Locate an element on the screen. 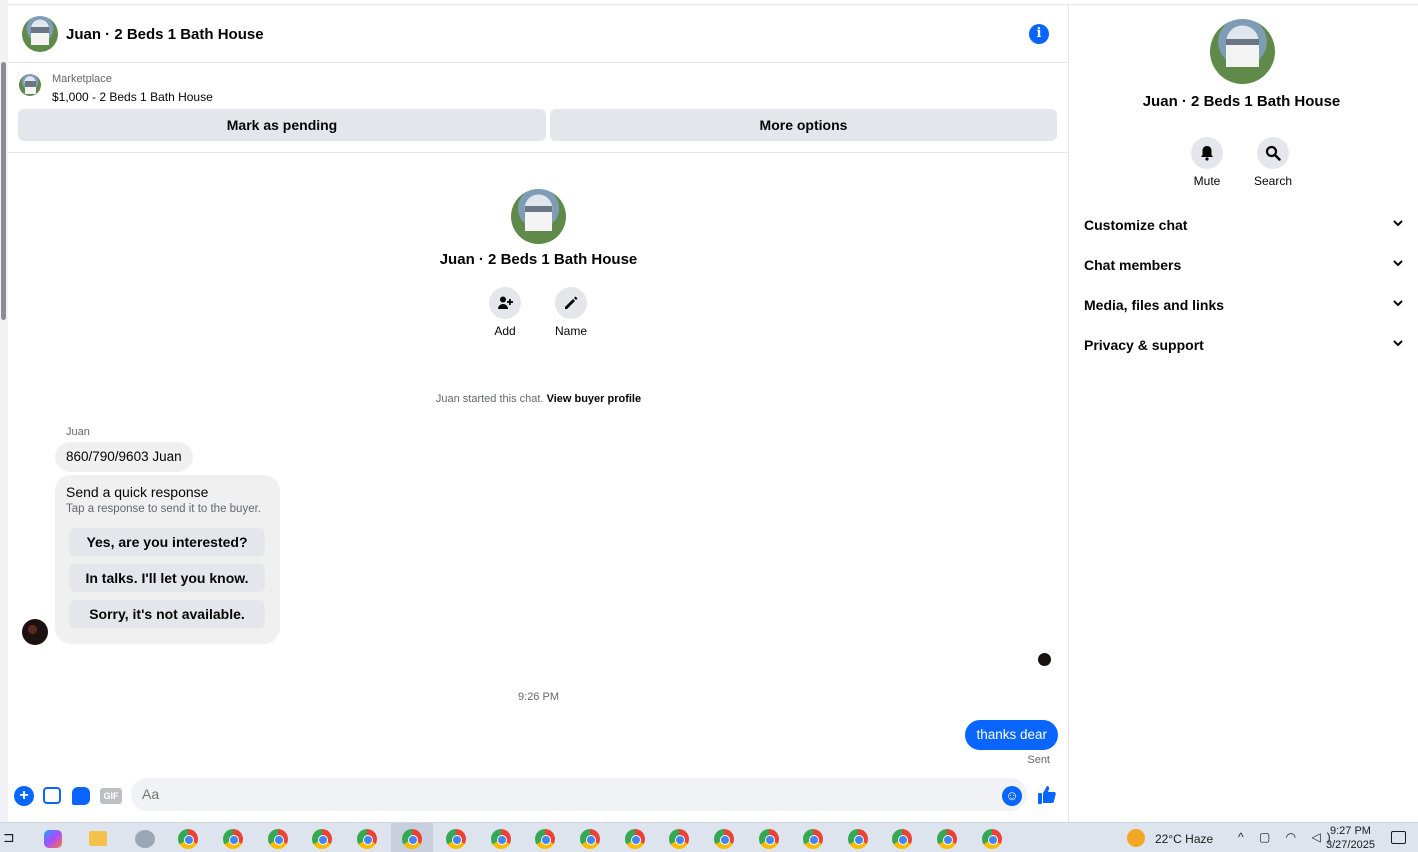 Image resolution: width=1418 pixels, height=852 pixels. message-composer: + GIF ☺ is located at coordinates (538, 796).